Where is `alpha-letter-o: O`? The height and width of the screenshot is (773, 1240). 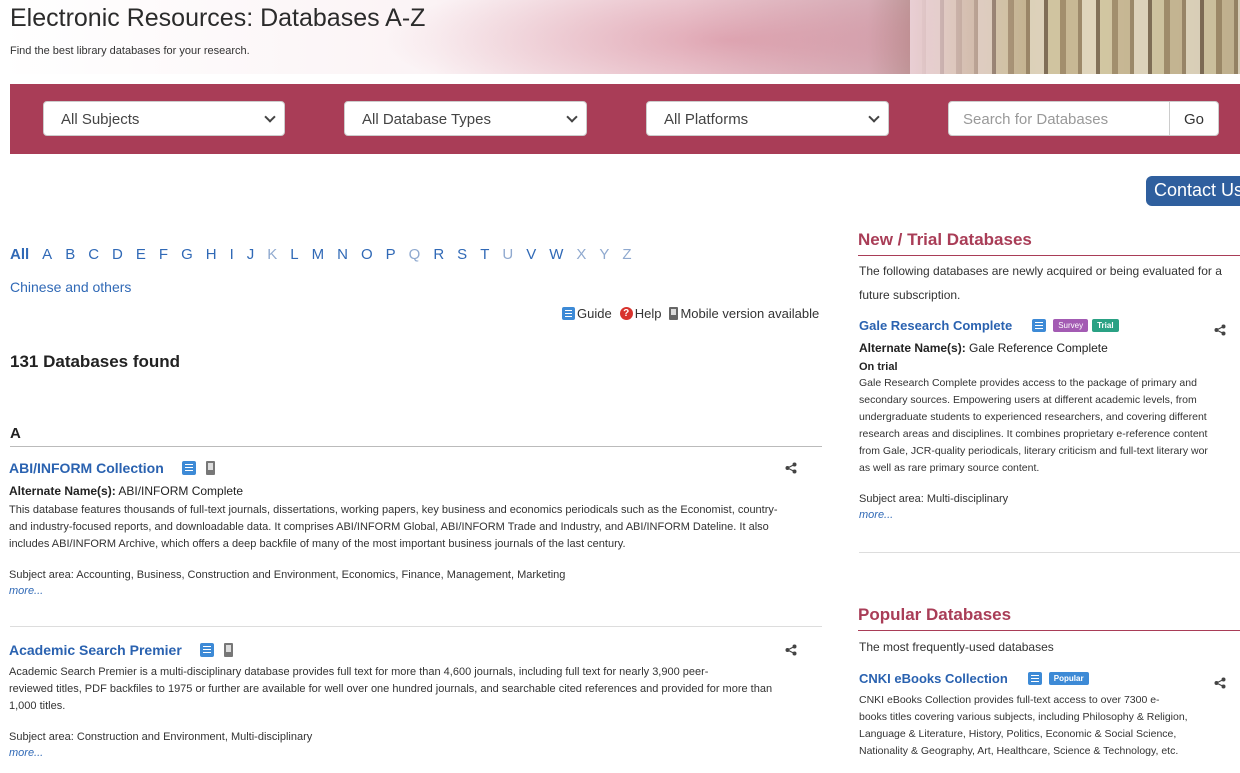 alpha-letter-o: O is located at coordinates (367, 254).